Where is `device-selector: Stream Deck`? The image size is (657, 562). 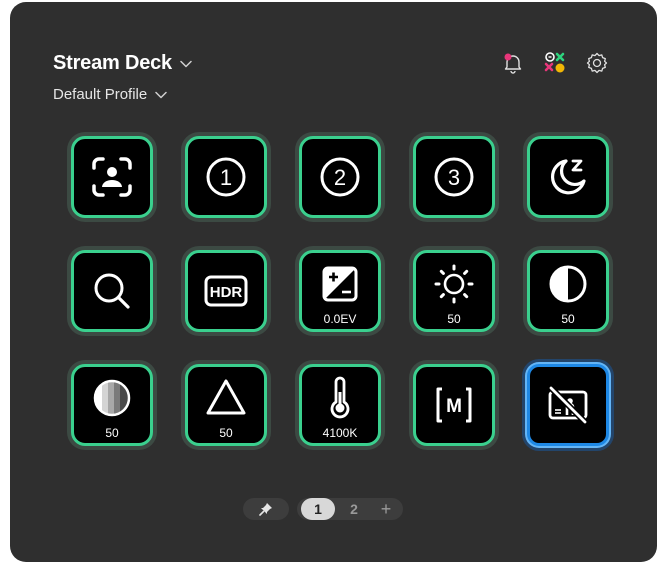 device-selector: Stream Deck is located at coordinates (122, 63).